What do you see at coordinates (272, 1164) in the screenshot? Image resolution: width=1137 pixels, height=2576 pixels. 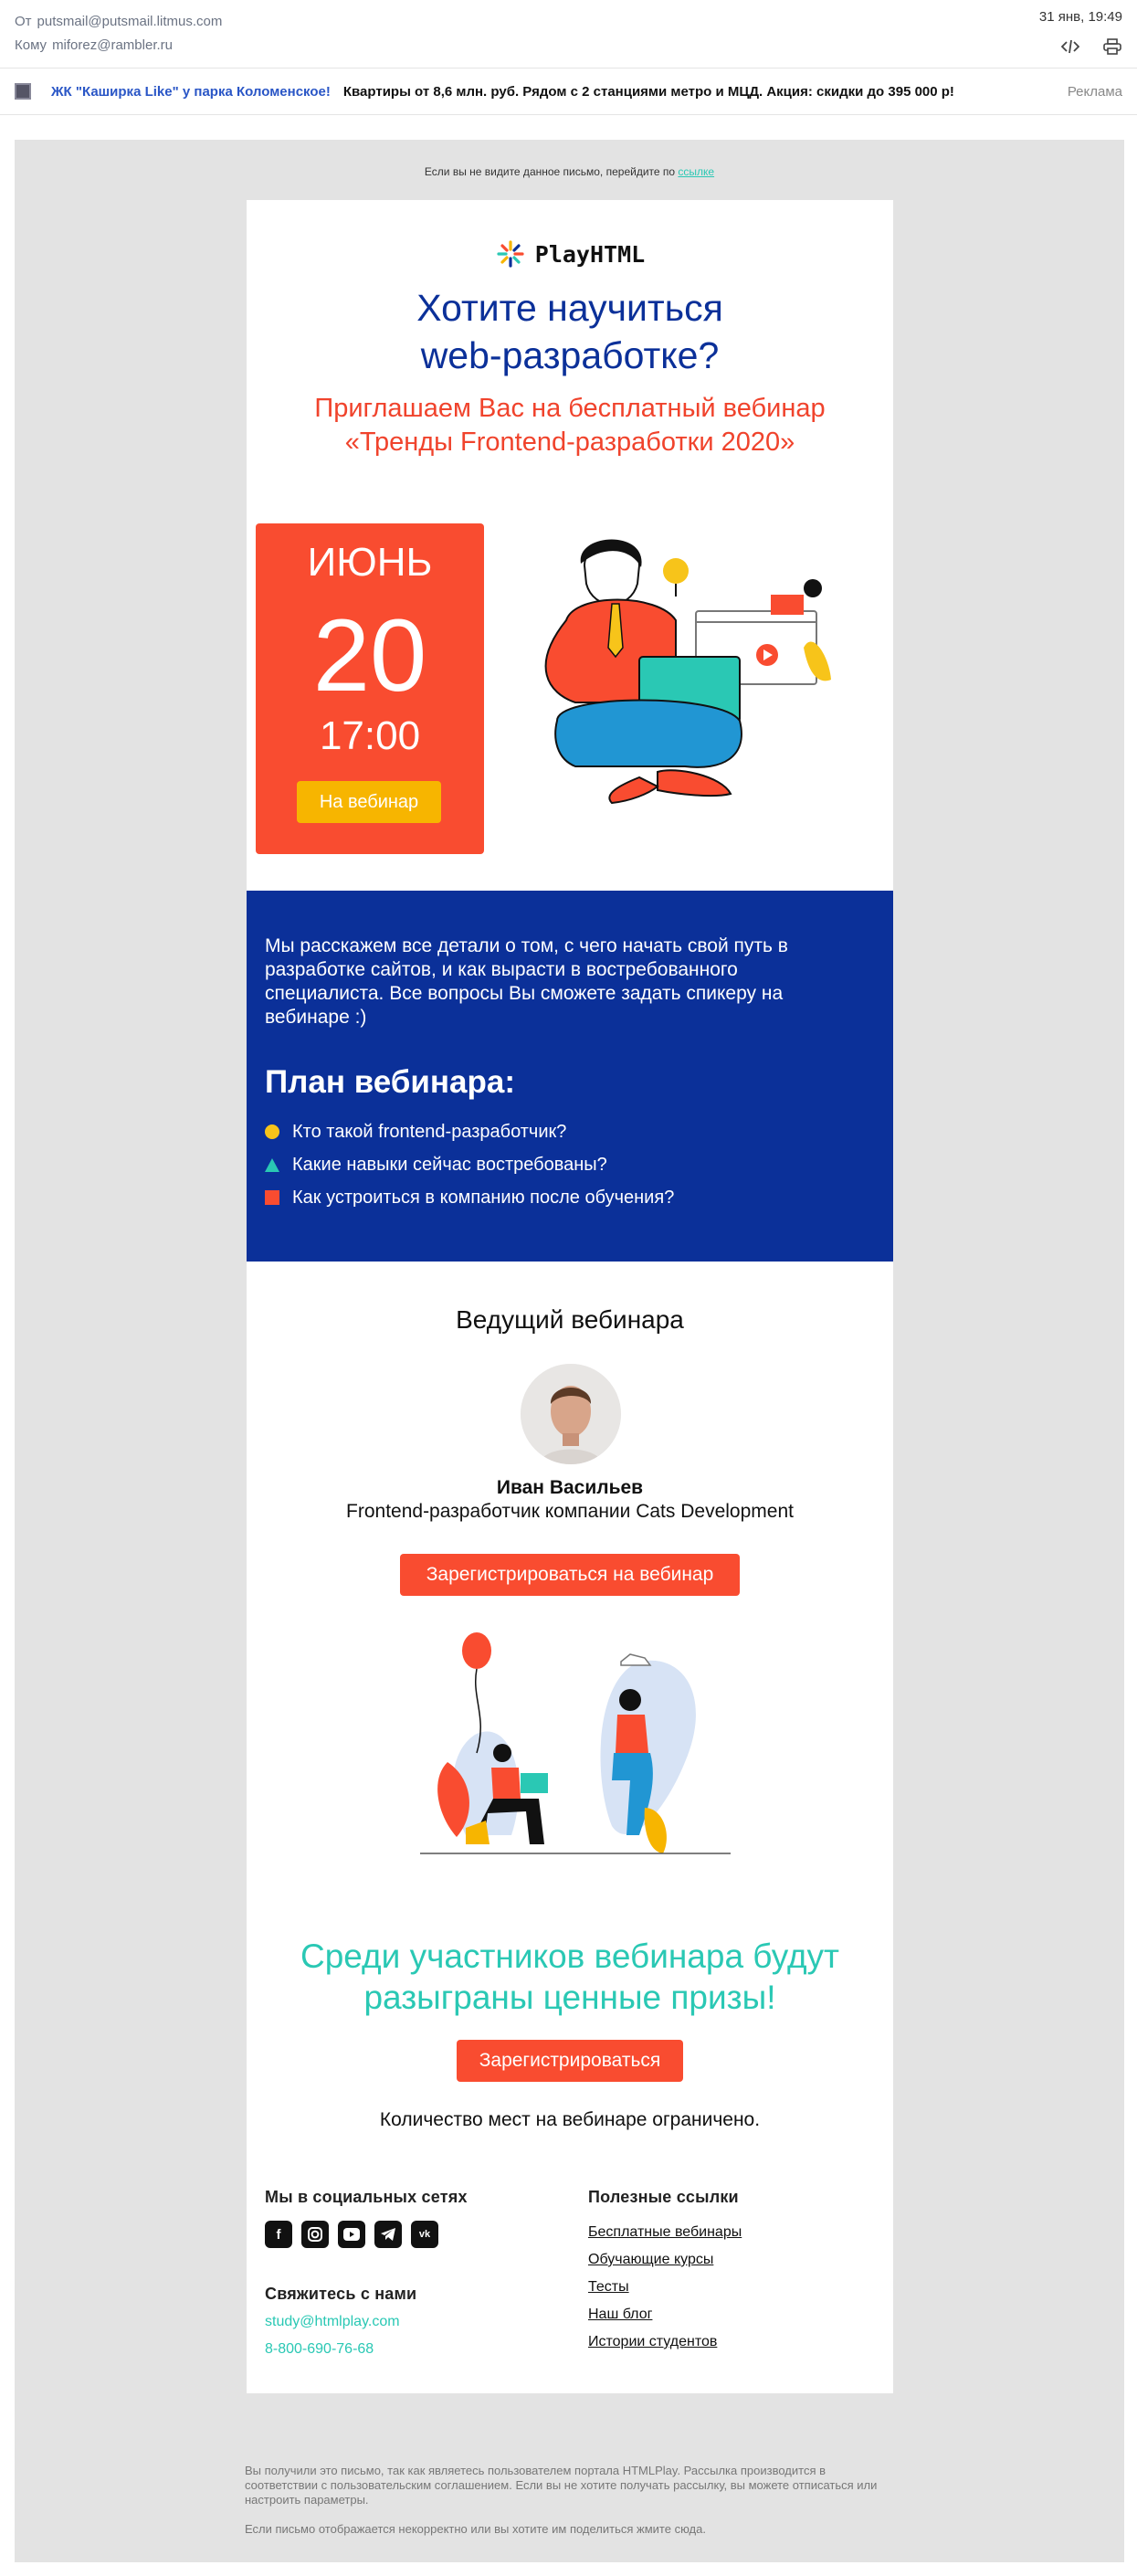 I see `triangle-bullet-icon` at bounding box center [272, 1164].